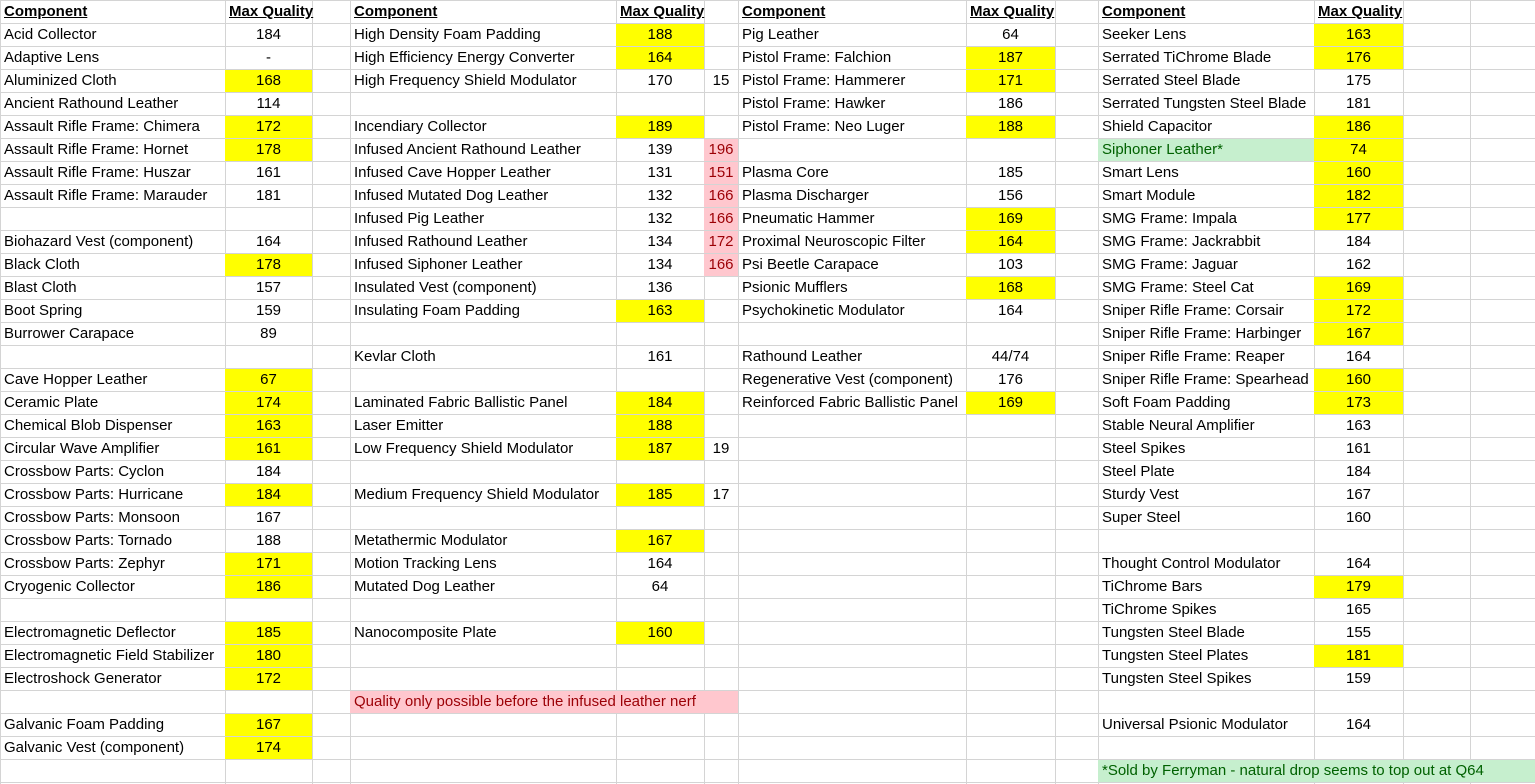 This screenshot has width=1535, height=784. Describe the element at coordinates (1358, 196) in the screenshot. I see `max-quality-value: 182` at that location.